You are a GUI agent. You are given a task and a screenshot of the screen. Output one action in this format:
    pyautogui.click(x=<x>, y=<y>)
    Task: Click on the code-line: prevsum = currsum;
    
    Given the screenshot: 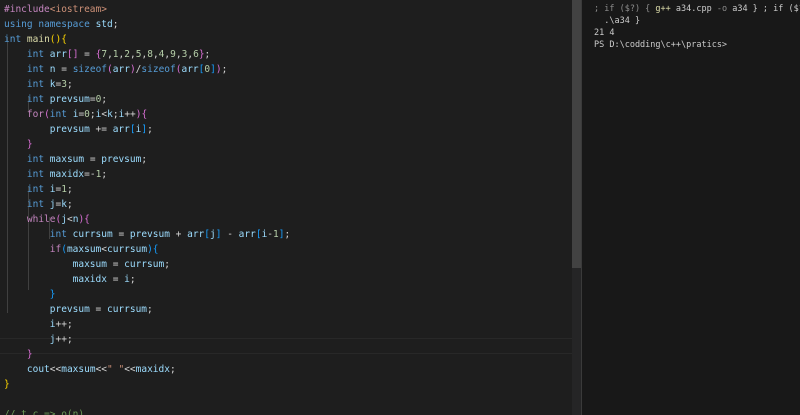 What is the action you would take?
    pyautogui.click(x=78, y=309)
    